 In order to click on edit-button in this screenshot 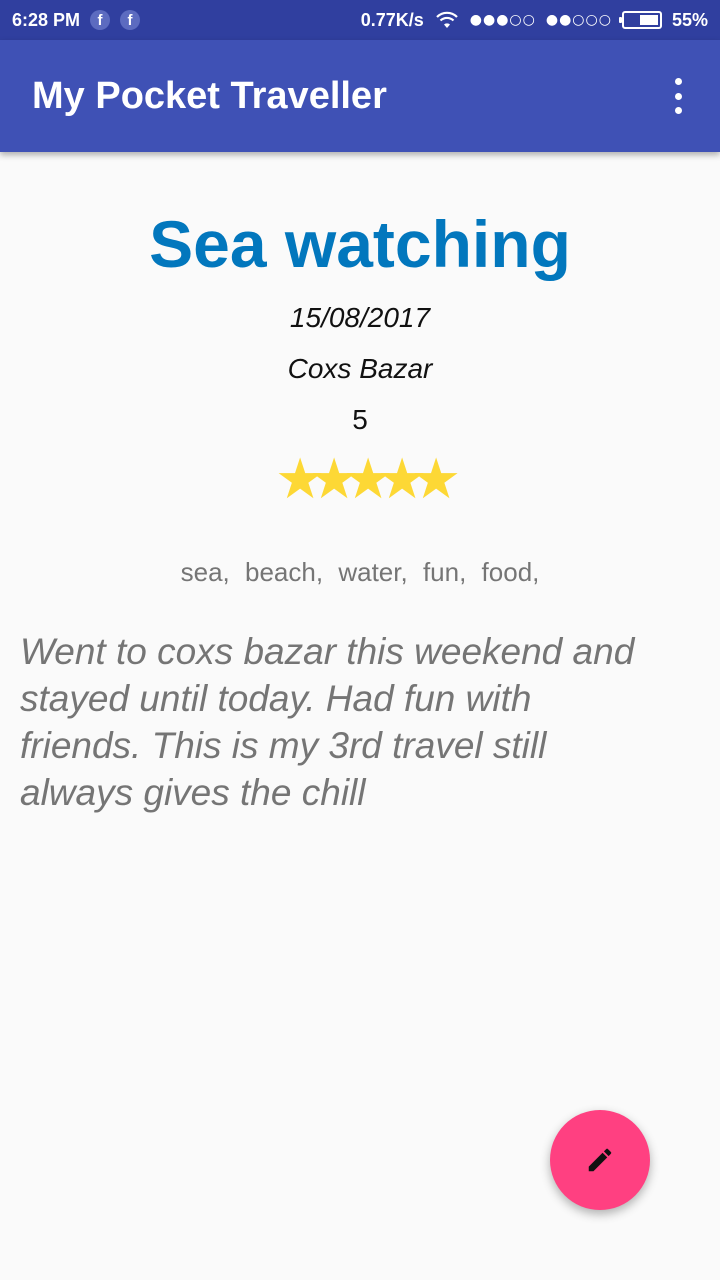, I will do `click(600, 1160)`.